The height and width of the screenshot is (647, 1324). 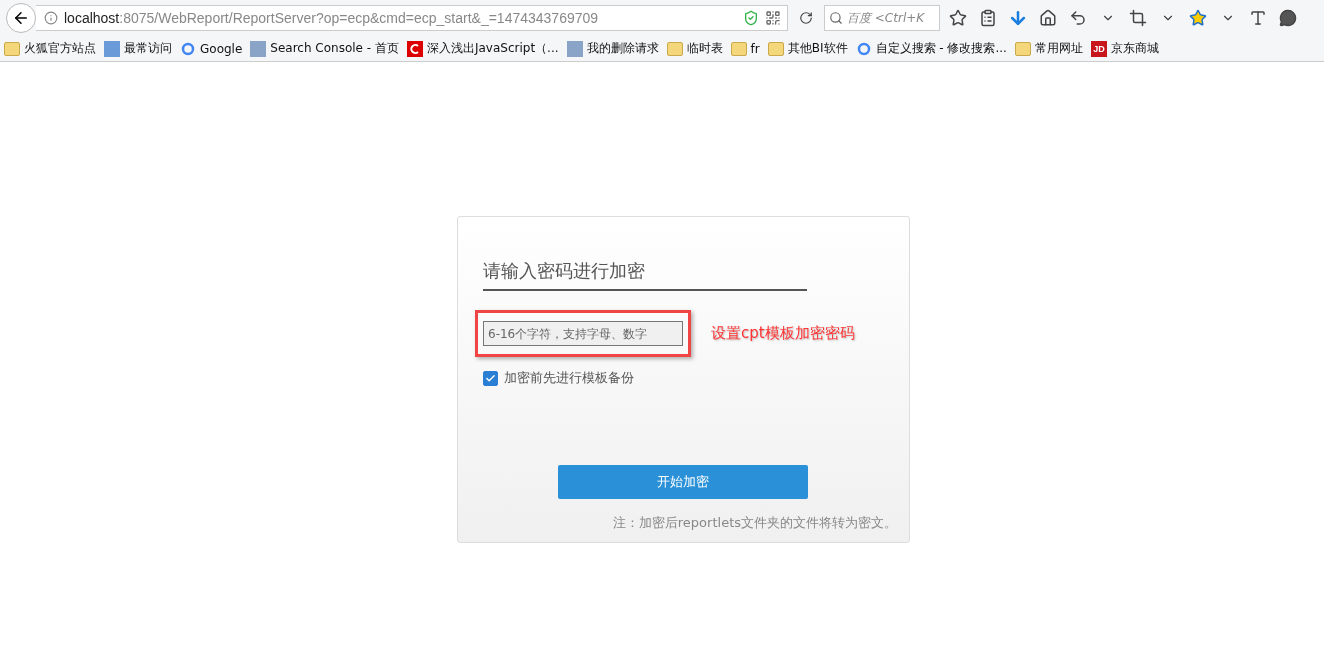 What do you see at coordinates (414, 48) in the screenshot?
I see `c-logo-icon` at bounding box center [414, 48].